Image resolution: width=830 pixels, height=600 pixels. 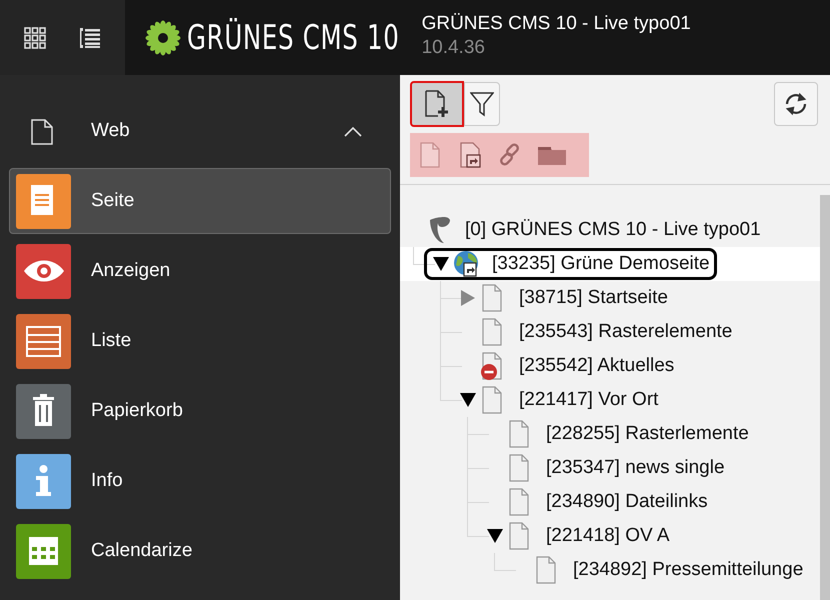 I want to click on tree-node: [228255] Rasterlemente, so click(x=619, y=434).